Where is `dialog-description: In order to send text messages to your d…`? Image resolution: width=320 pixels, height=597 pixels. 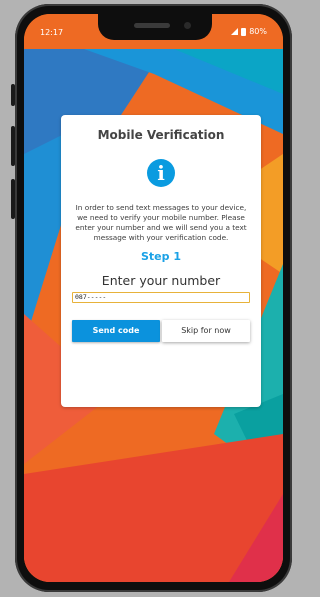
dialog-description: In order to send text messages to your d… is located at coordinates (161, 222).